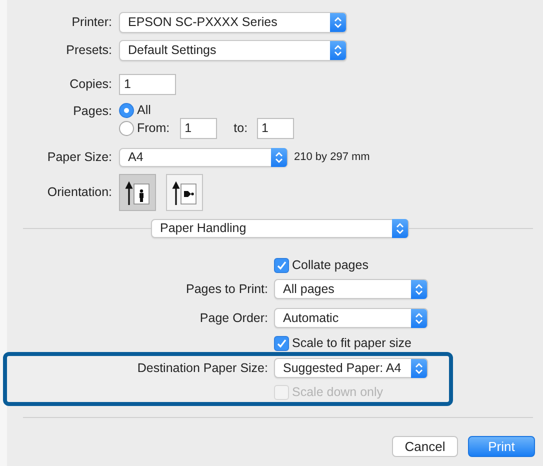  I want to click on field-label: Destination Paper Size:, so click(202, 368).